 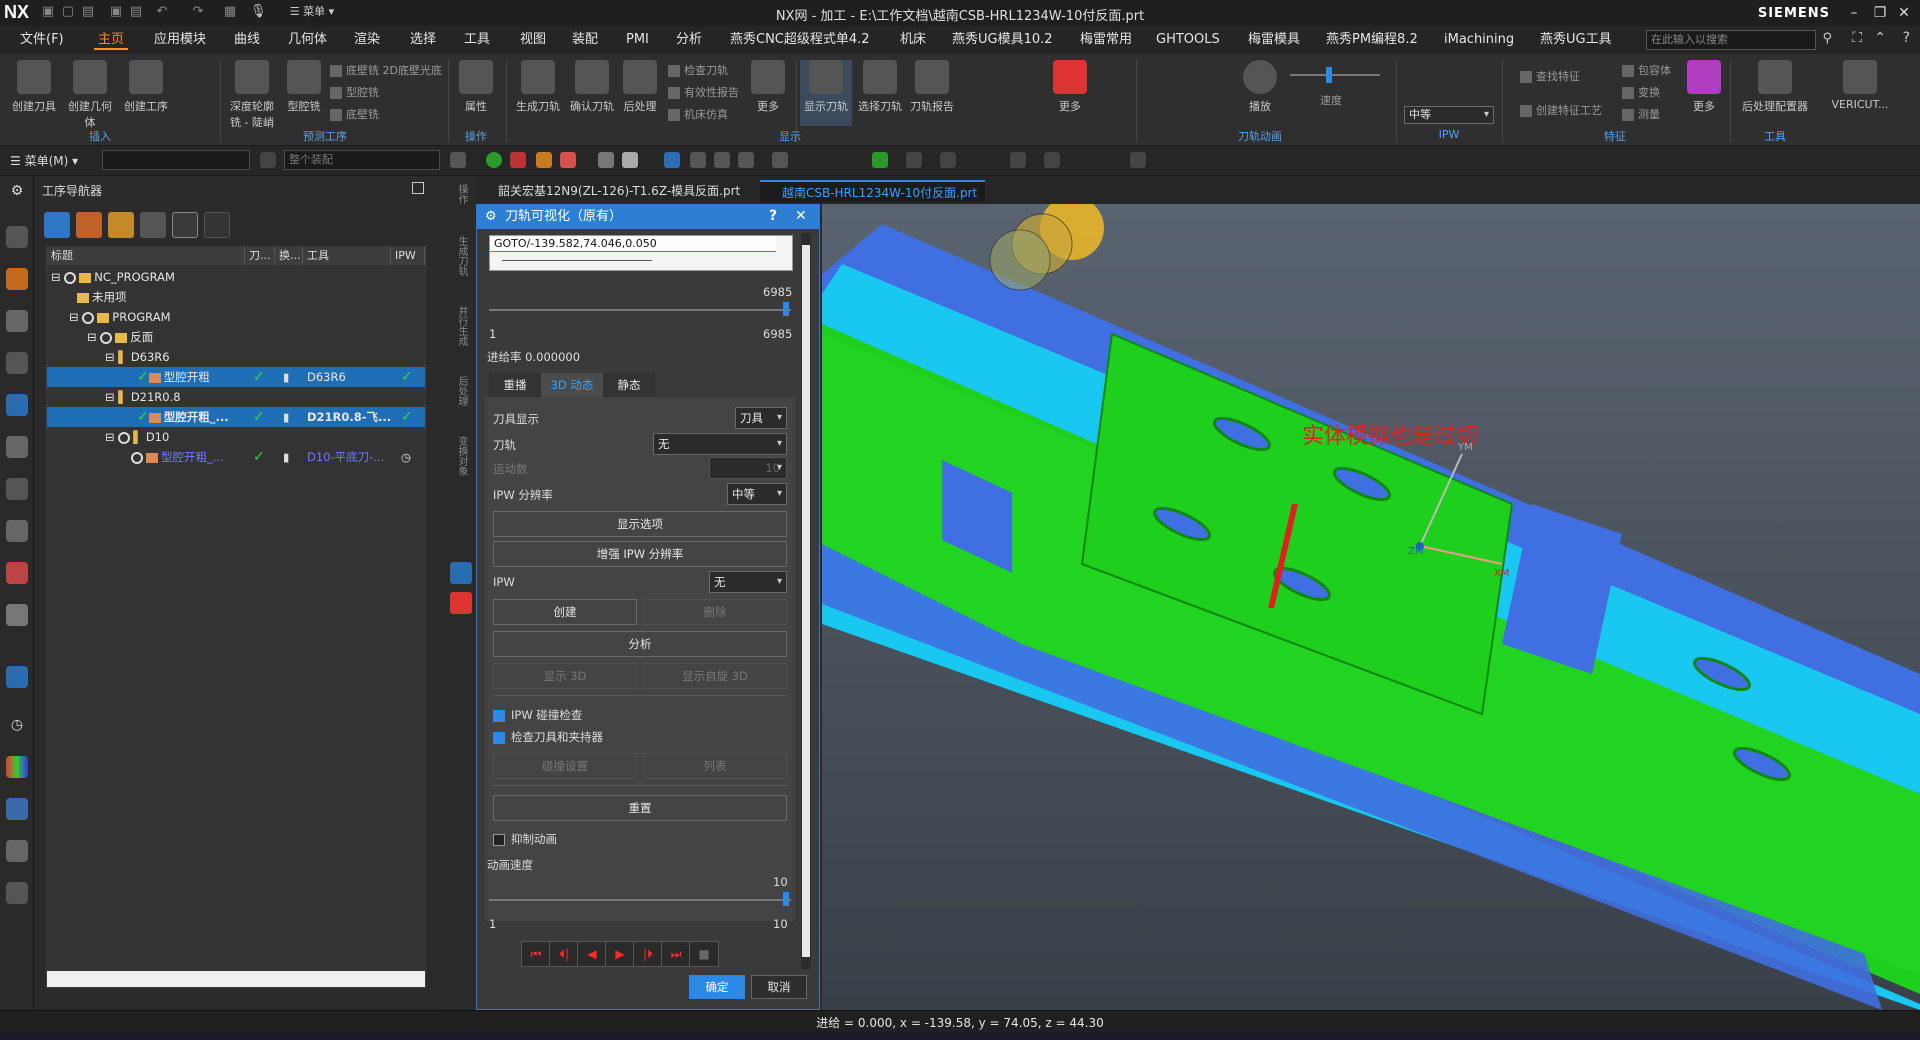 What do you see at coordinates (17, 767) in the screenshot?
I see `palette-icon` at bounding box center [17, 767].